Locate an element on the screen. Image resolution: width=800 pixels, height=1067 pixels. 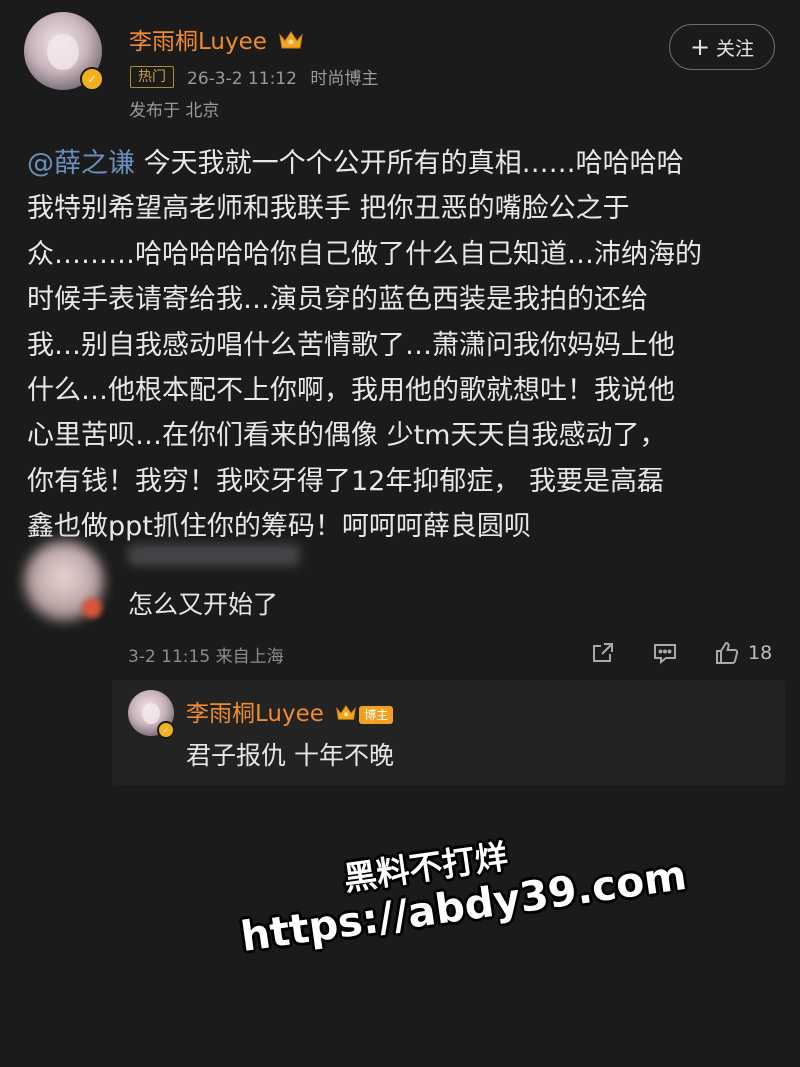
like-count: 18 is located at coordinates (760, 653).